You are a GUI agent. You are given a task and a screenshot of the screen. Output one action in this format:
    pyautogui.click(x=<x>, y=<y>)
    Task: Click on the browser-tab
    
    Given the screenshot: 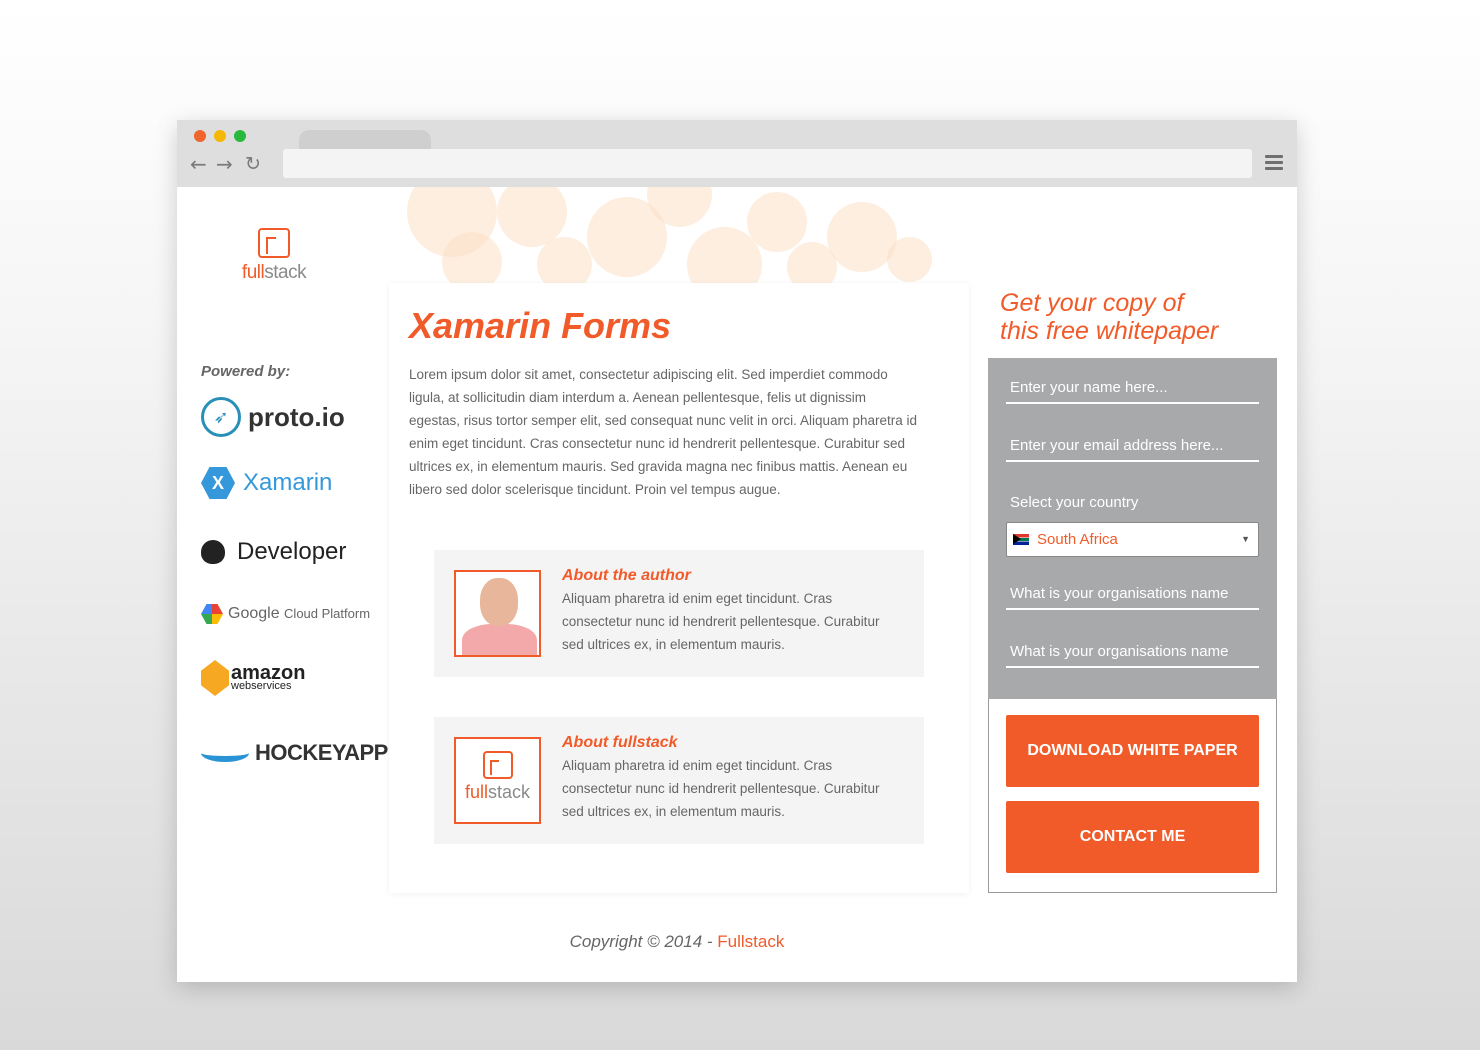 What is the action you would take?
    pyautogui.click(x=365, y=140)
    